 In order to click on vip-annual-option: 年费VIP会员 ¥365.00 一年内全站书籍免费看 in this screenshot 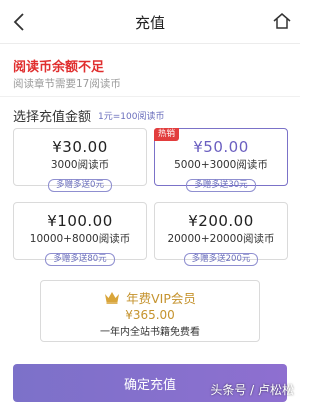, I will do `click(150, 311)`.